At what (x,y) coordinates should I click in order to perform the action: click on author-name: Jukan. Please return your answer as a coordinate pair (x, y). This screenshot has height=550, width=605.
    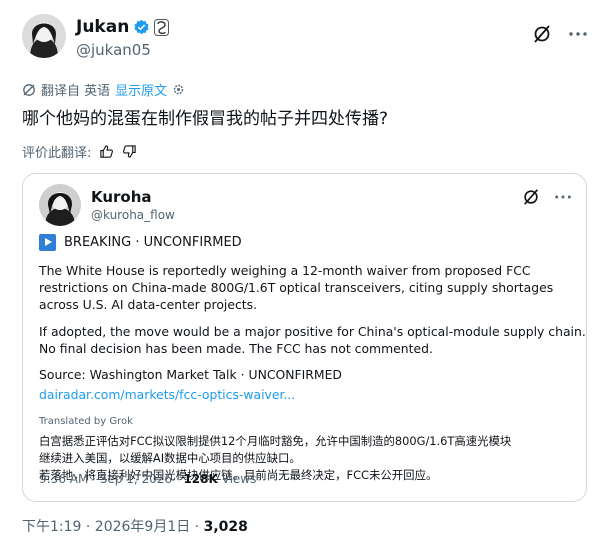
    Looking at the image, I should click on (102, 27).